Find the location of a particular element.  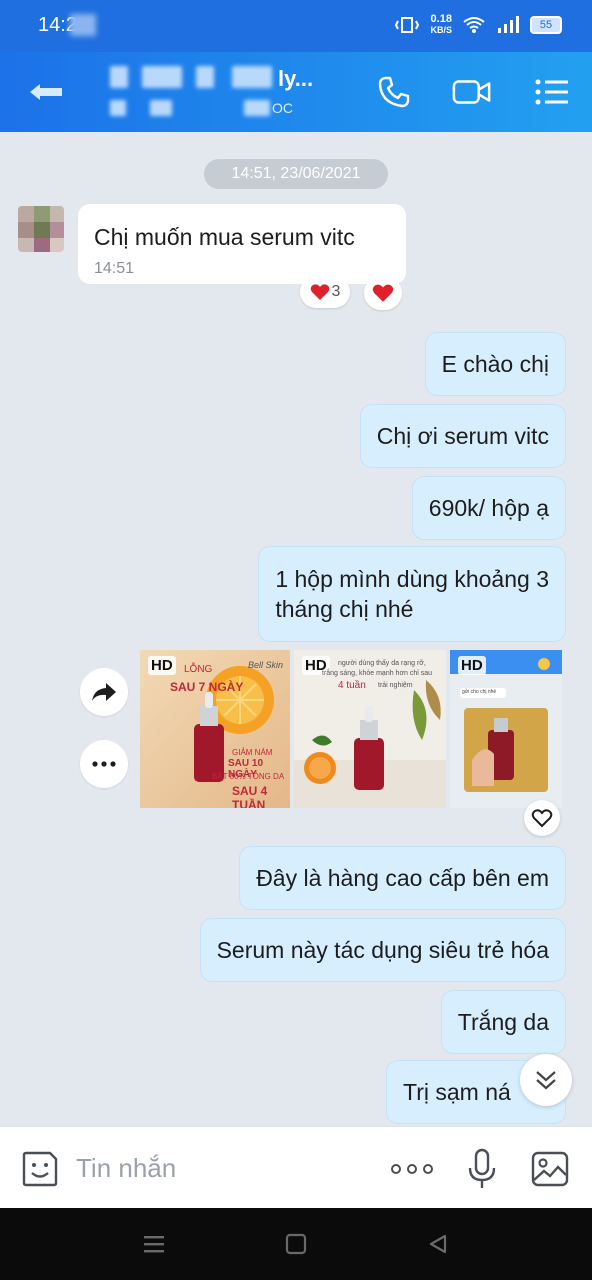

menu-lines-icon is located at coordinates (154, 1244).